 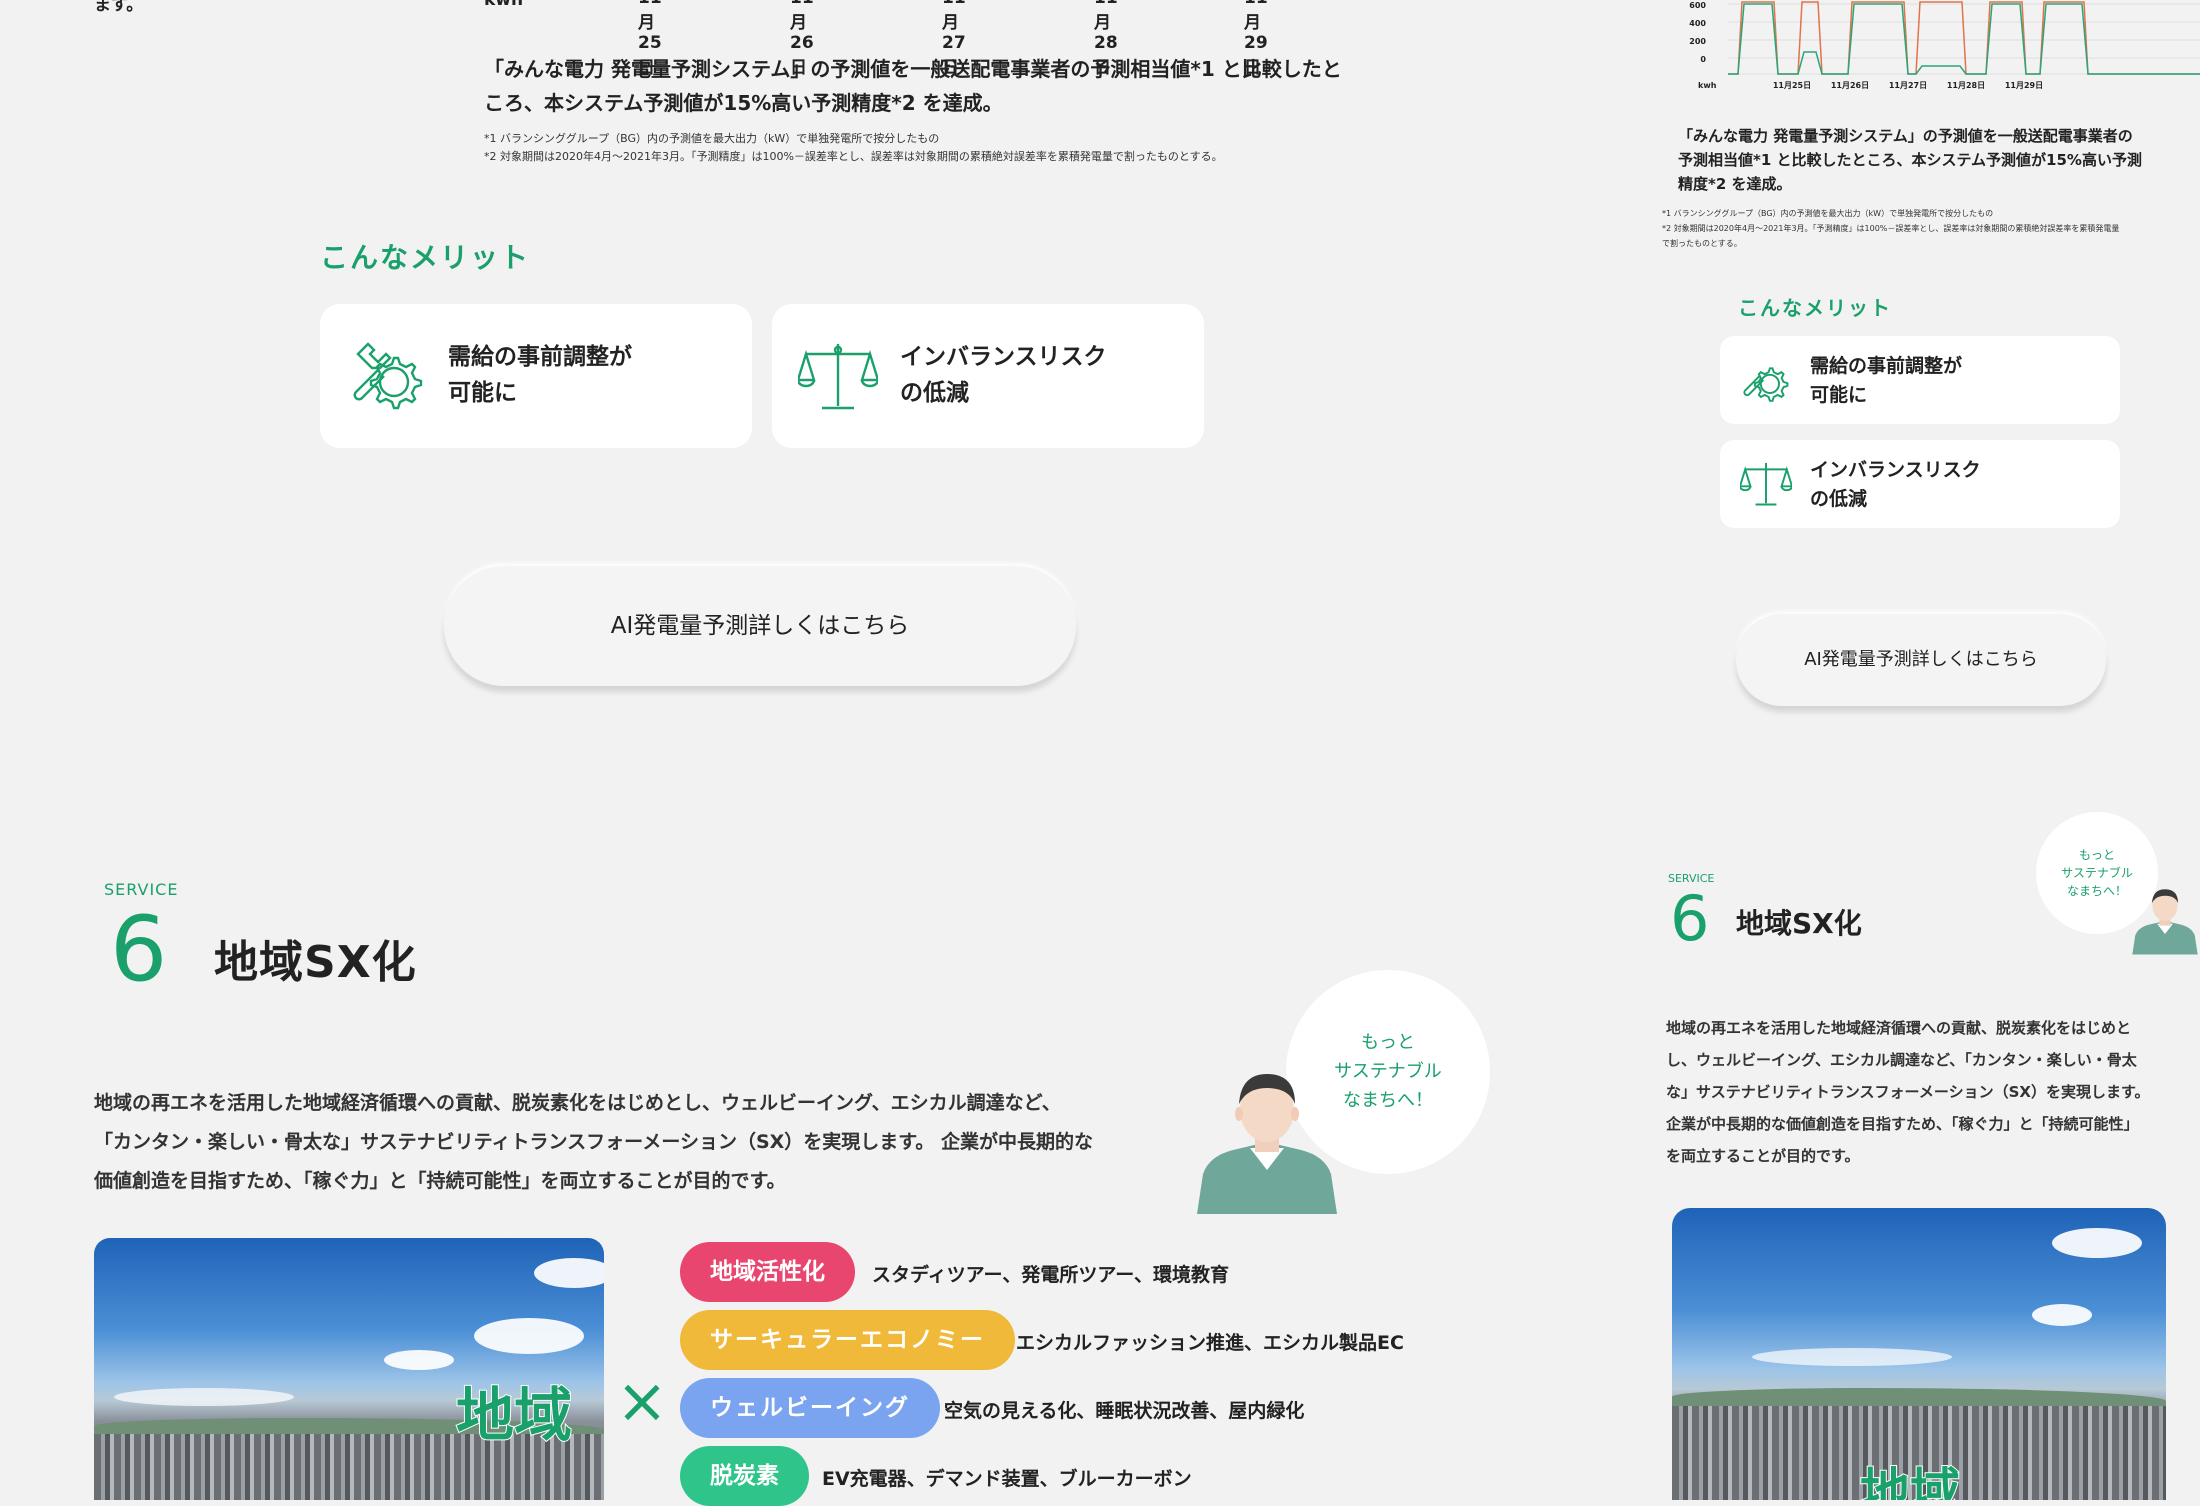 I want to click on y-tick: 600, so click(x=1697, y=5).